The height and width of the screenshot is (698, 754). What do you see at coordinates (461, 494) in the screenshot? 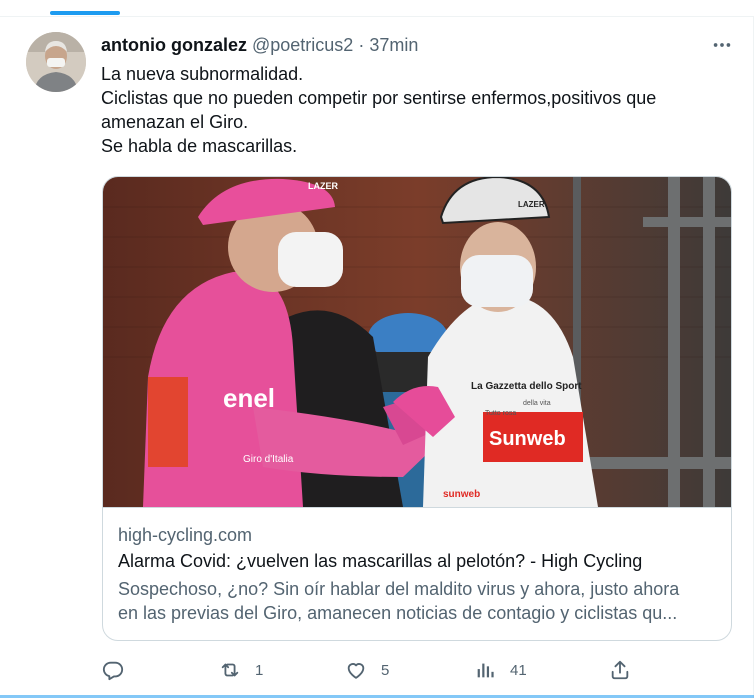
I see `sleeve-text: sunweb` at bounding box center [461, 494].